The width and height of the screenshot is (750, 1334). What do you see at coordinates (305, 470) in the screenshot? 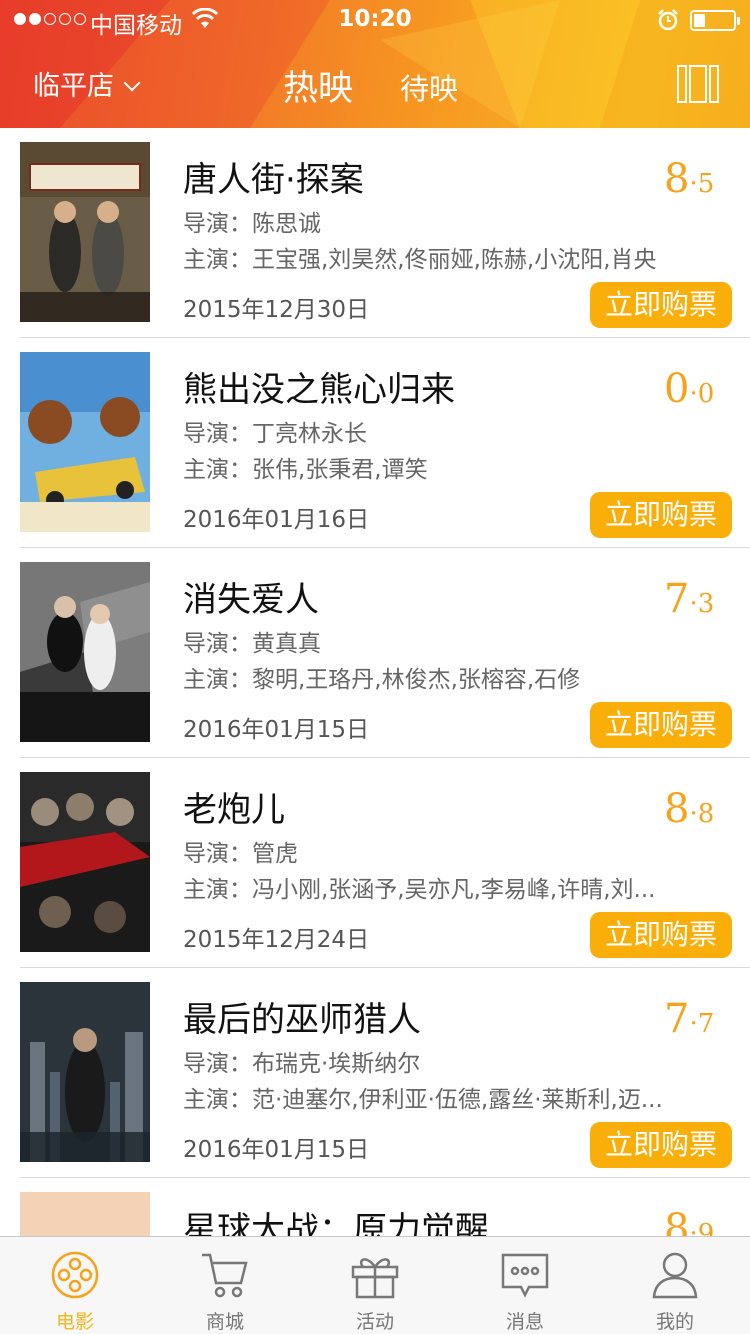
I see `movie-cast: 主演：张伟,张秉君,谭笑` at bounding box center [305, 470].